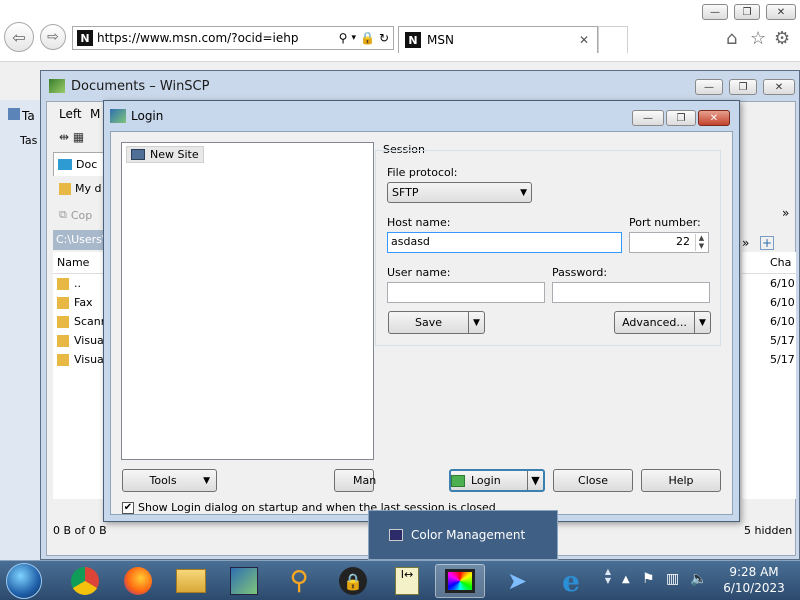  Describe the element at coordinates (709, 87) in the screenshot. I see `winscp-minimize-button: —` at that location.